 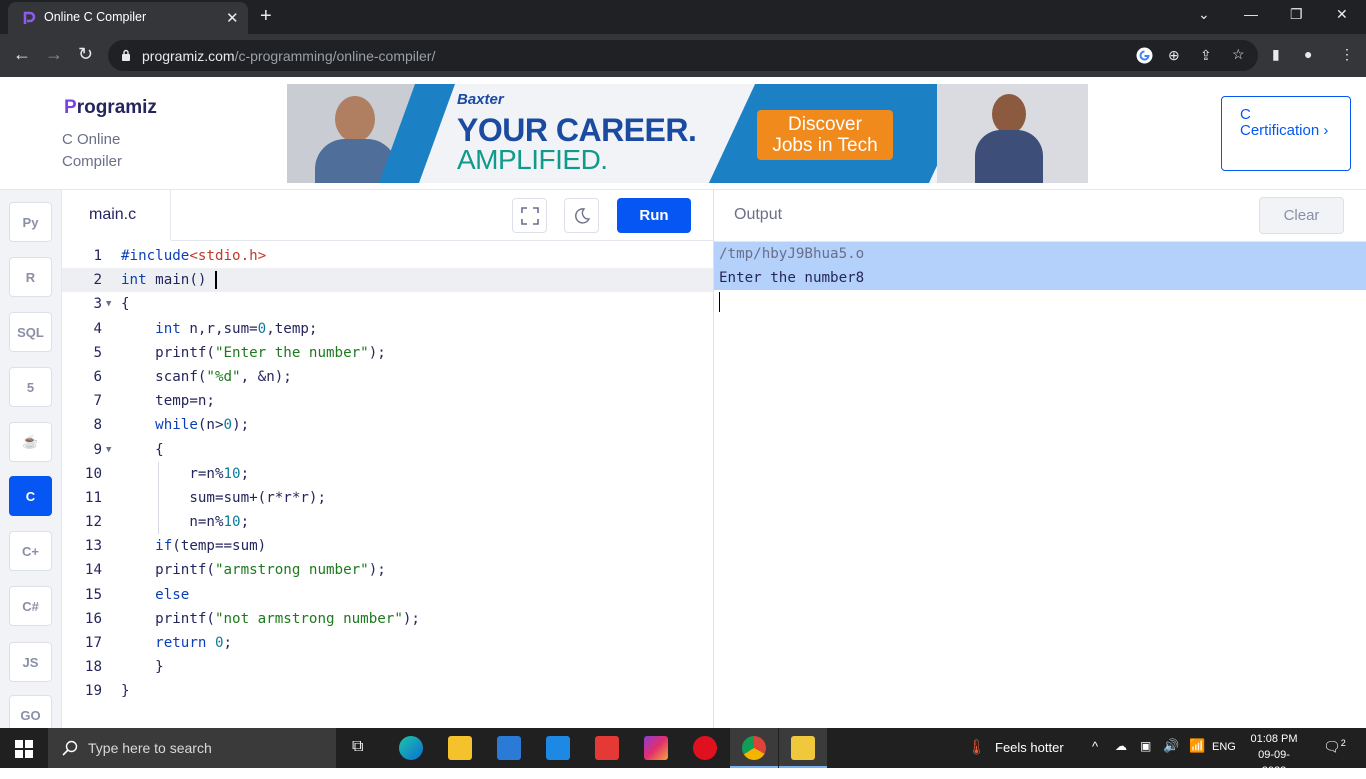 I want to click on programiz-logo: Programiz, so click(x=110, y=108).